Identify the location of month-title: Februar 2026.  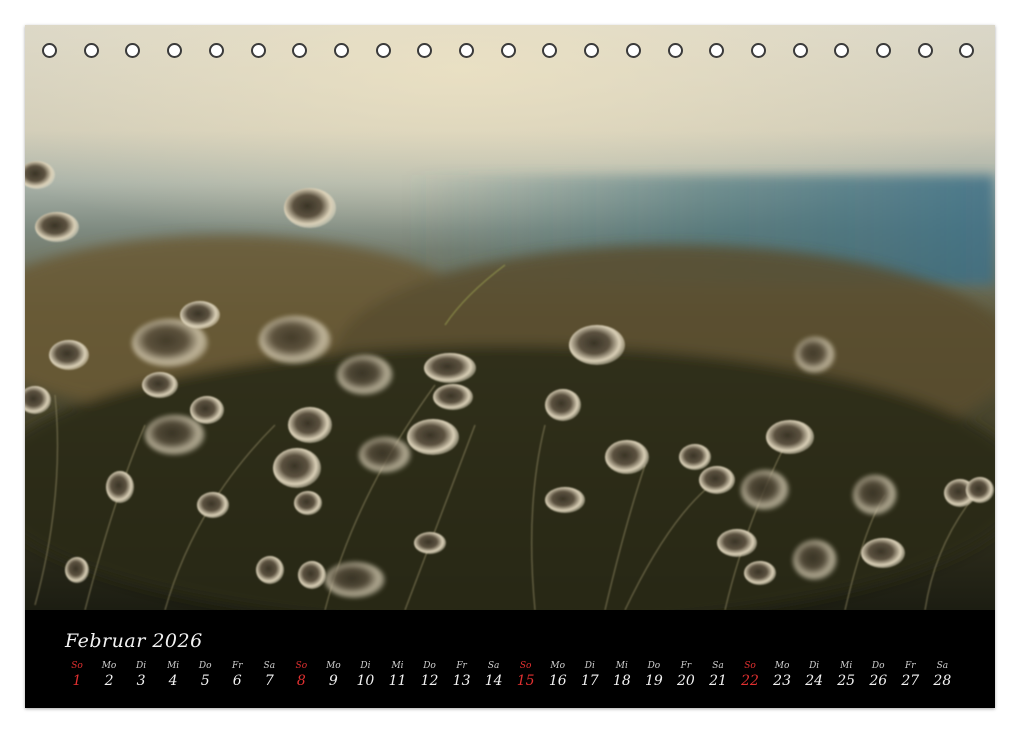
(134, 641).